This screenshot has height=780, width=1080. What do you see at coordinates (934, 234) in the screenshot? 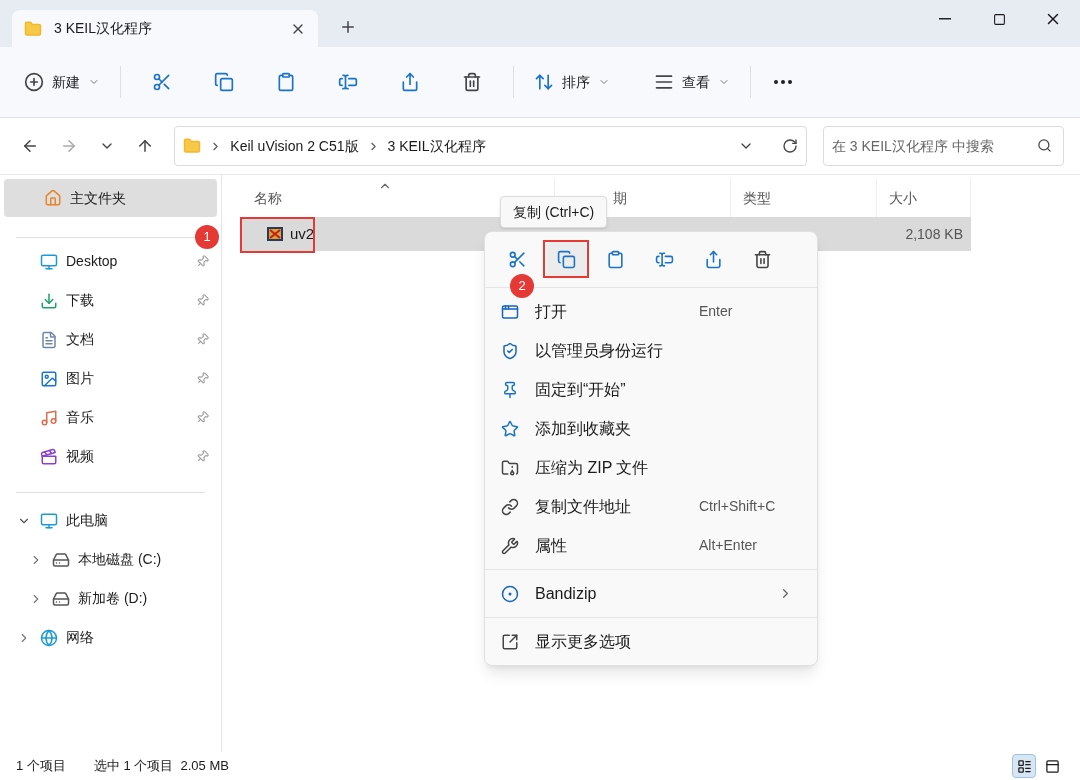
I see `file-size: 2,108 KB` at bounding box center [934, 234].